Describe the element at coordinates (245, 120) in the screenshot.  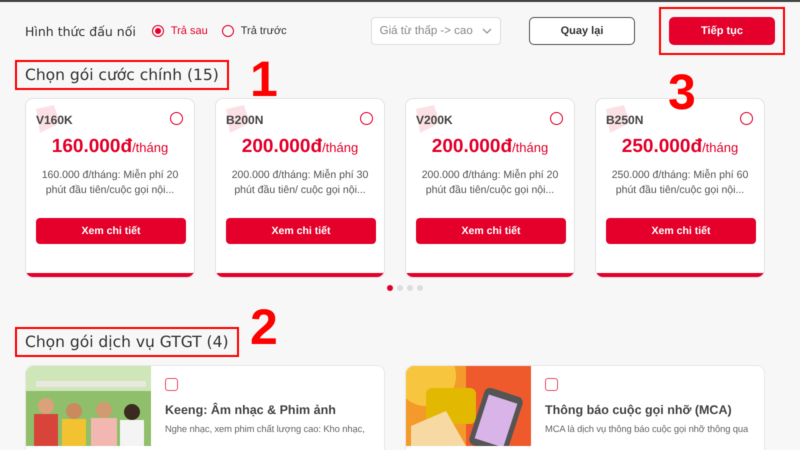
I see `plan-code: B200N` at that location.